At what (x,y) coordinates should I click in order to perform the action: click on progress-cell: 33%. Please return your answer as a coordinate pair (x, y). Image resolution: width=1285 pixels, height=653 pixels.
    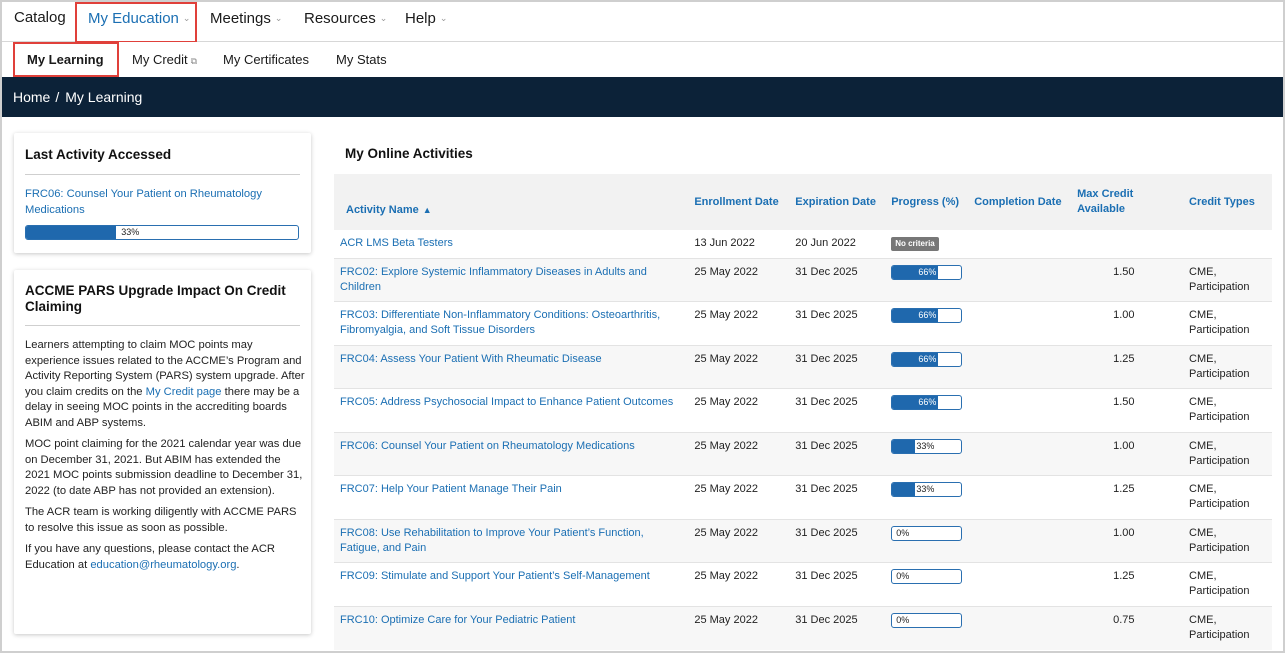
    Looking at the image, I should click on (927, 497).